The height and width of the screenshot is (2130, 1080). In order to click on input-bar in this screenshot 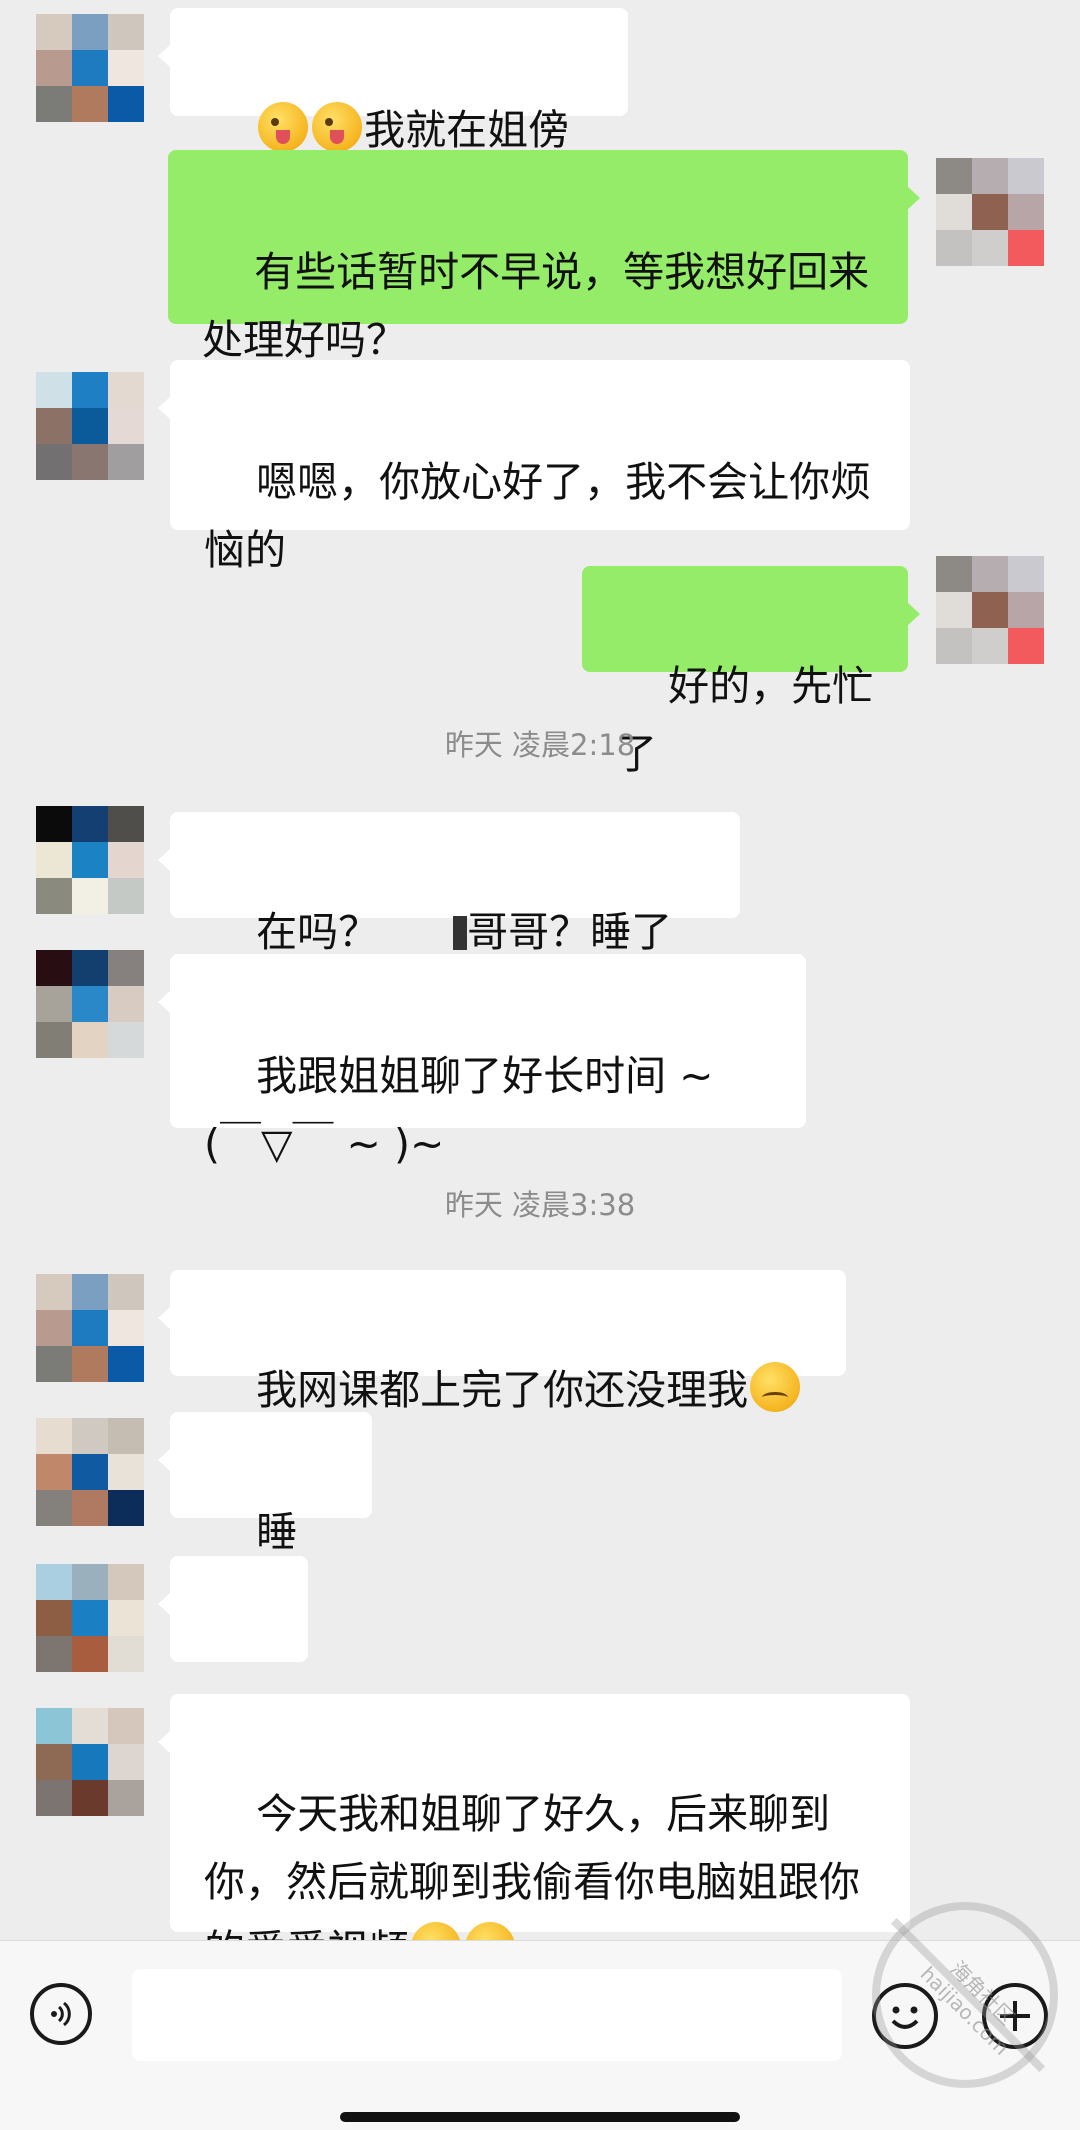, I will do `click(540, 2035)`.